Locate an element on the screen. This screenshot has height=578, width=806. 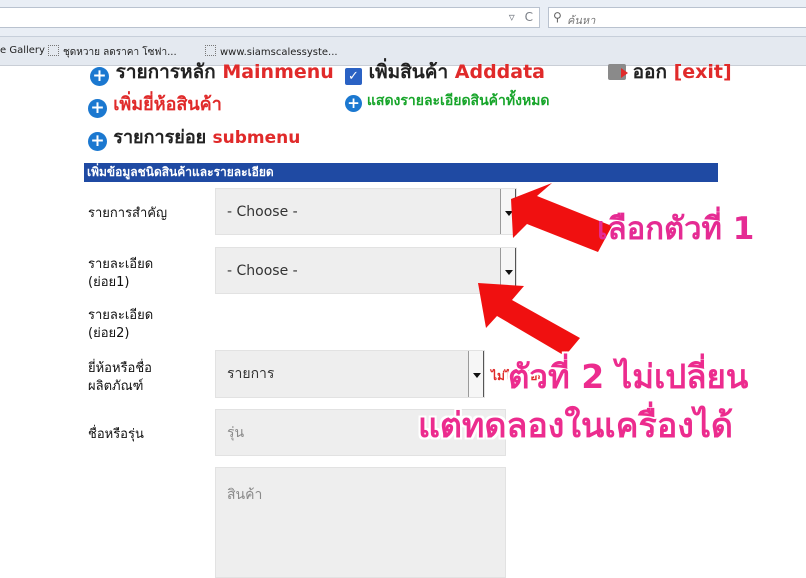
red-arrow-icon is located at coordinates (529, 319).